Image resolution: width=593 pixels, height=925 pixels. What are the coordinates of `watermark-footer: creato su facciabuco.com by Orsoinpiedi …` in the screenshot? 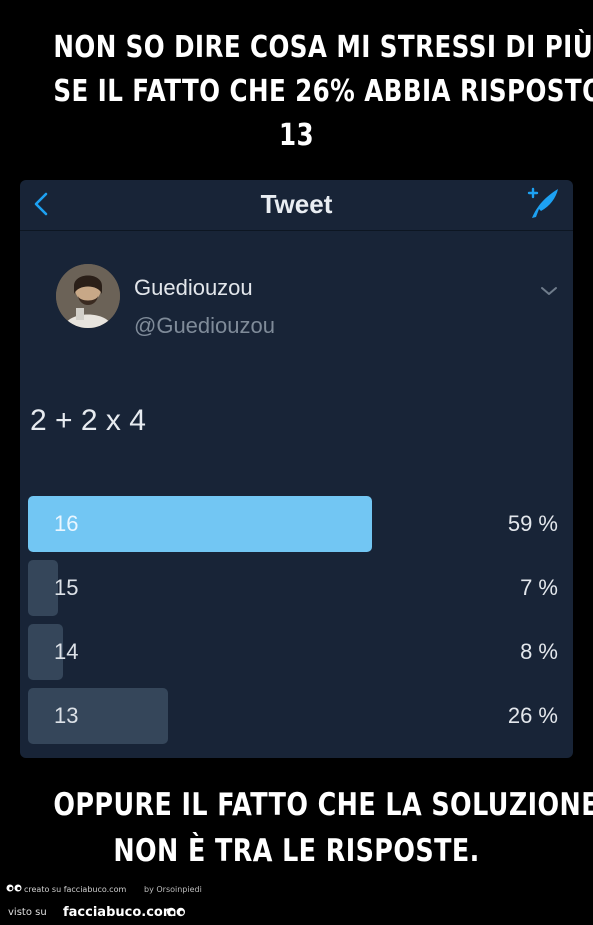 It's located at (296, 901).